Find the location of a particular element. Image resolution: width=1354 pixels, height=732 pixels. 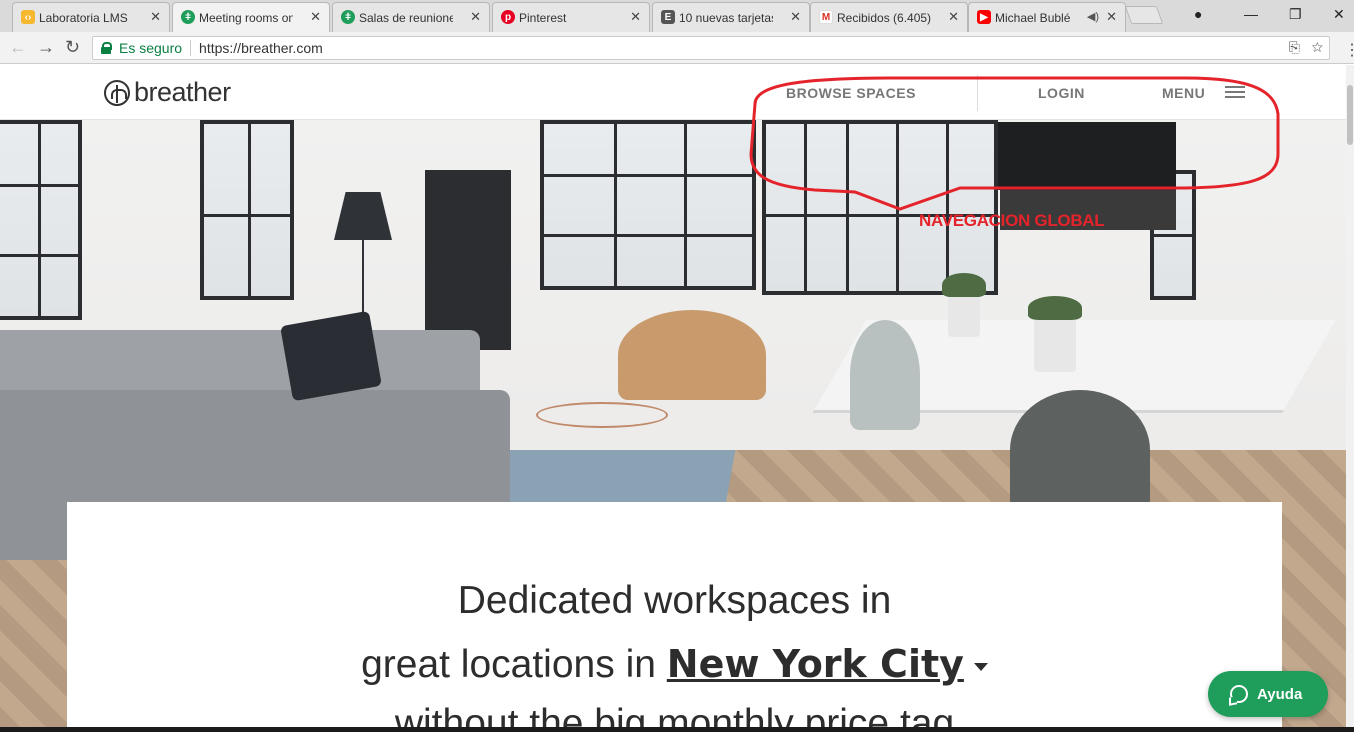

chevron-down-icon is located at coordinates (980, 666).